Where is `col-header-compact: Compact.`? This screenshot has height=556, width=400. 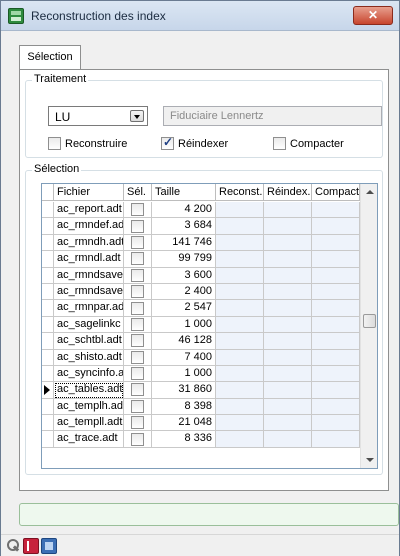
col-header-compact: Compact. is located at coordinates (337, 192).